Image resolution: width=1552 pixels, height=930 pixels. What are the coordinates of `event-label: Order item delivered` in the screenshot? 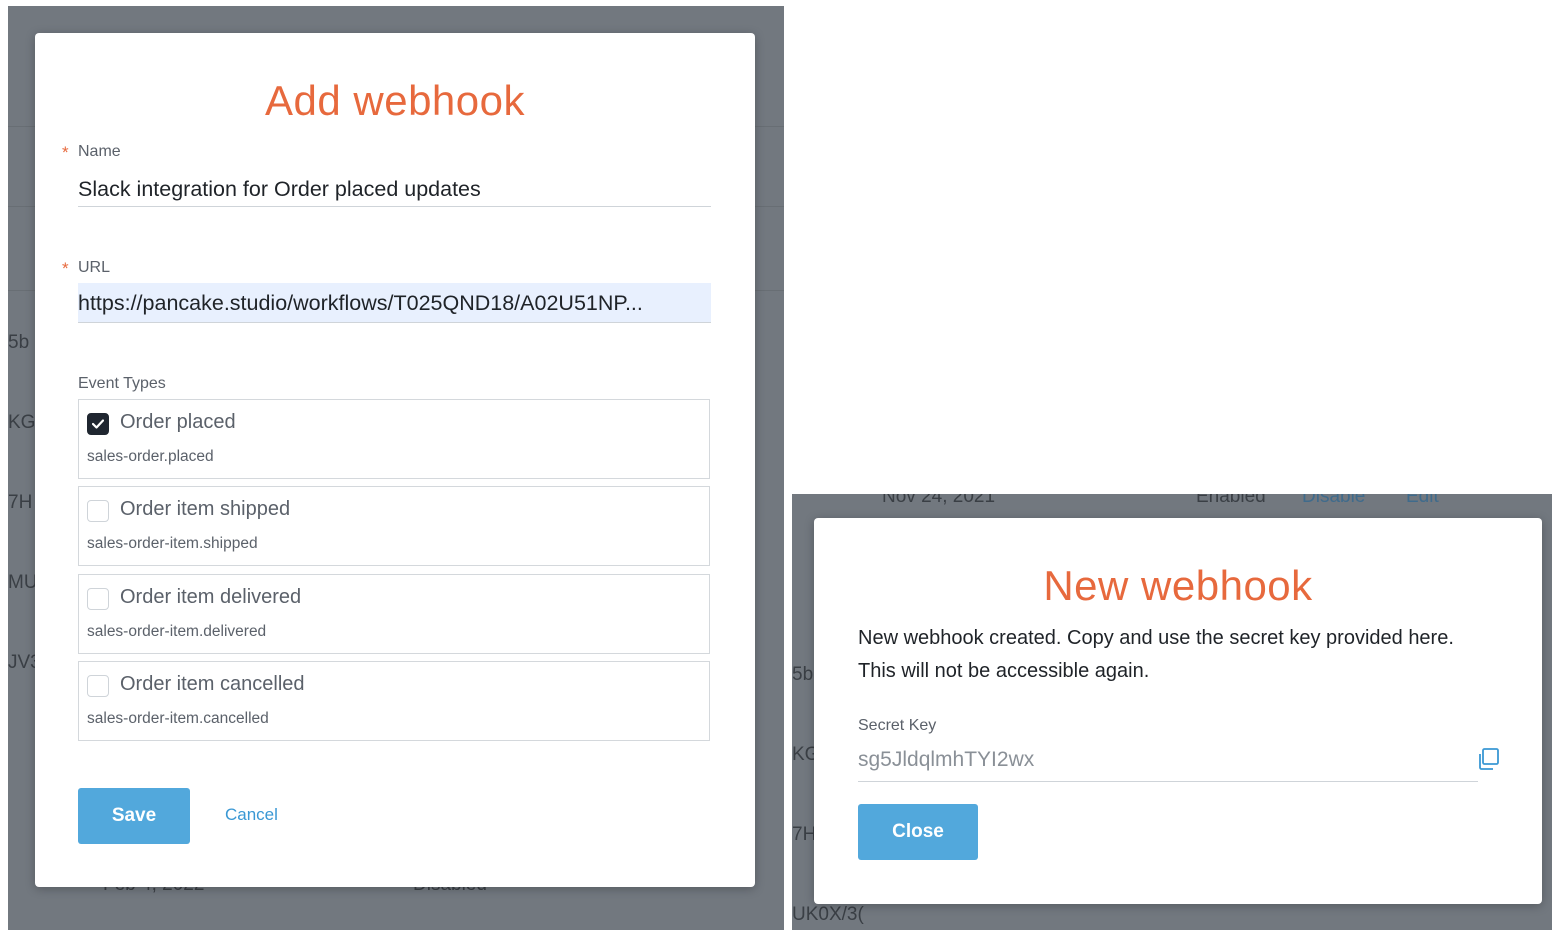 It's located at (211, 597).